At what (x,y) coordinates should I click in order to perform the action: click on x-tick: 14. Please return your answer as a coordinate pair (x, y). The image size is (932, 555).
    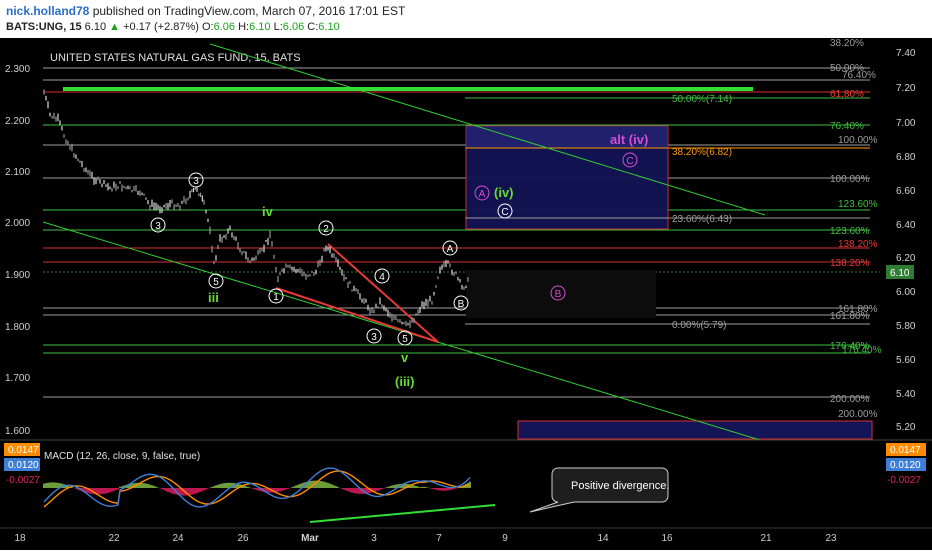
    Looking at the image, I should click on (603, 538).